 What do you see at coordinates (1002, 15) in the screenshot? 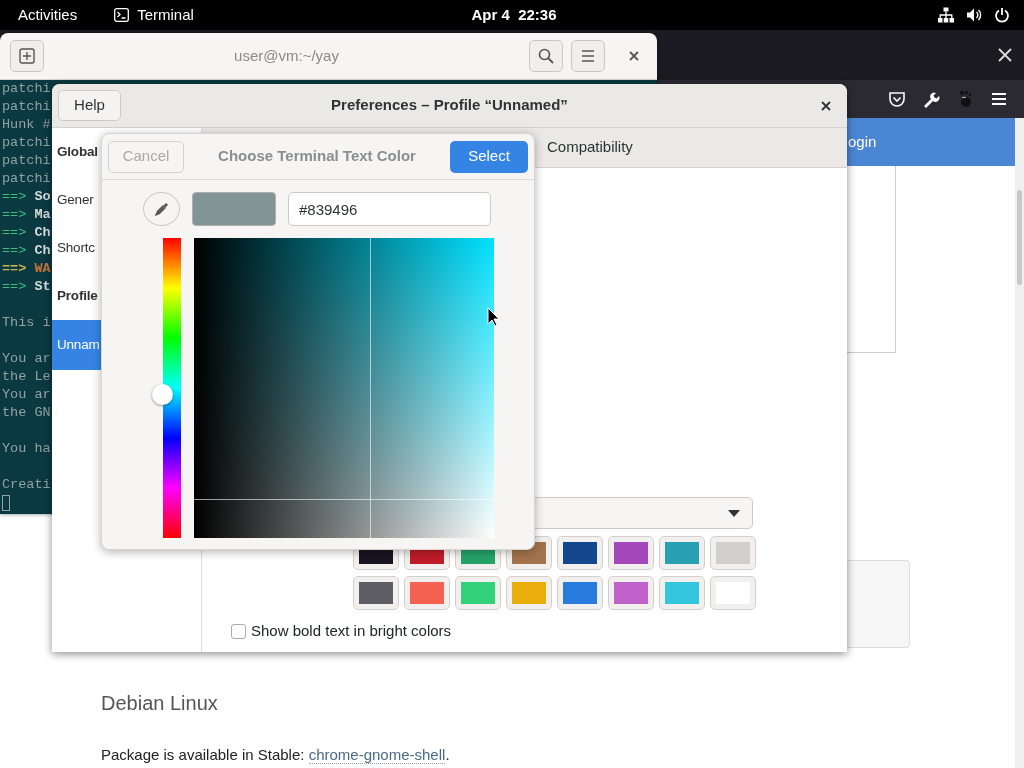
I see `power-icon` at bounding box center [1002, 15].